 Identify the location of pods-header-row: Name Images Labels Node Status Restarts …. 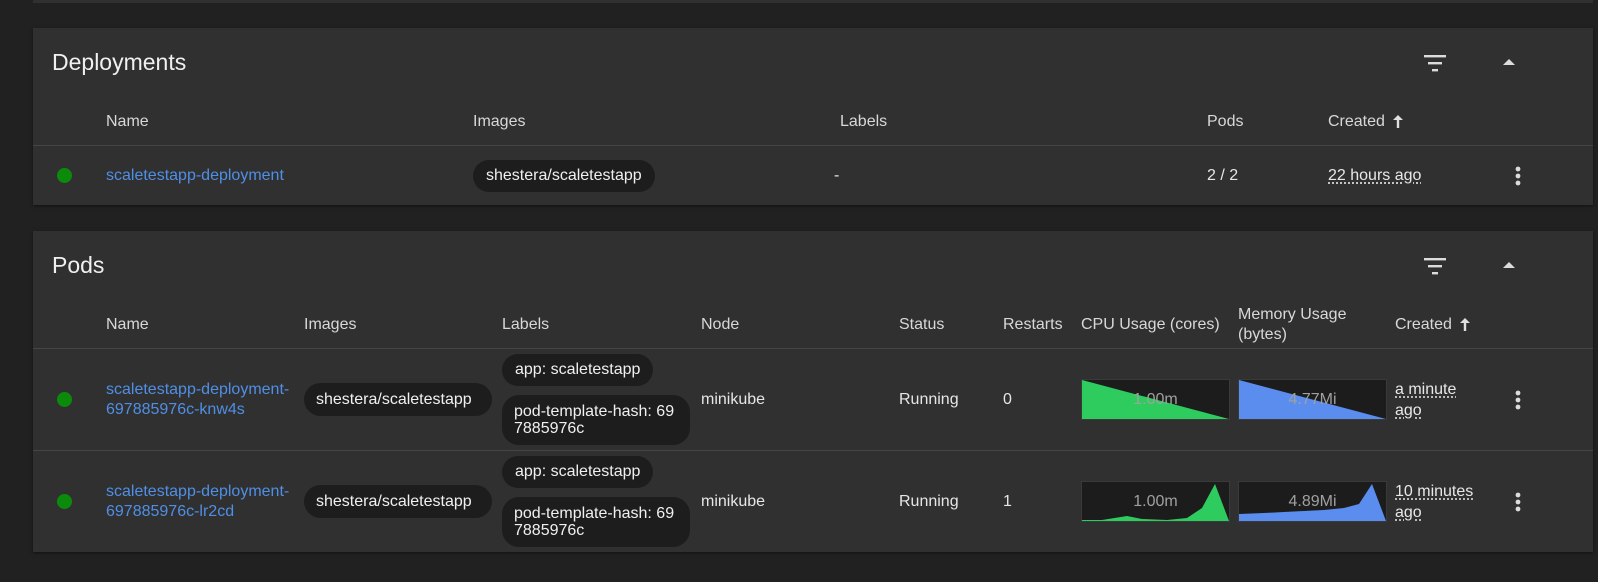
(813, 325).